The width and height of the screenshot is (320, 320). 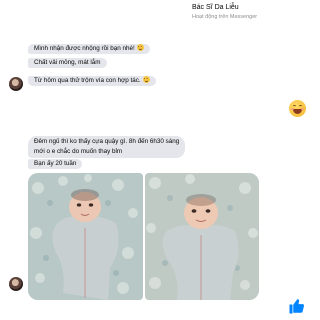 I want to click on message-text: Mình nhận được nhộng rồi bạn nhé!, so click(x=84, y=48).